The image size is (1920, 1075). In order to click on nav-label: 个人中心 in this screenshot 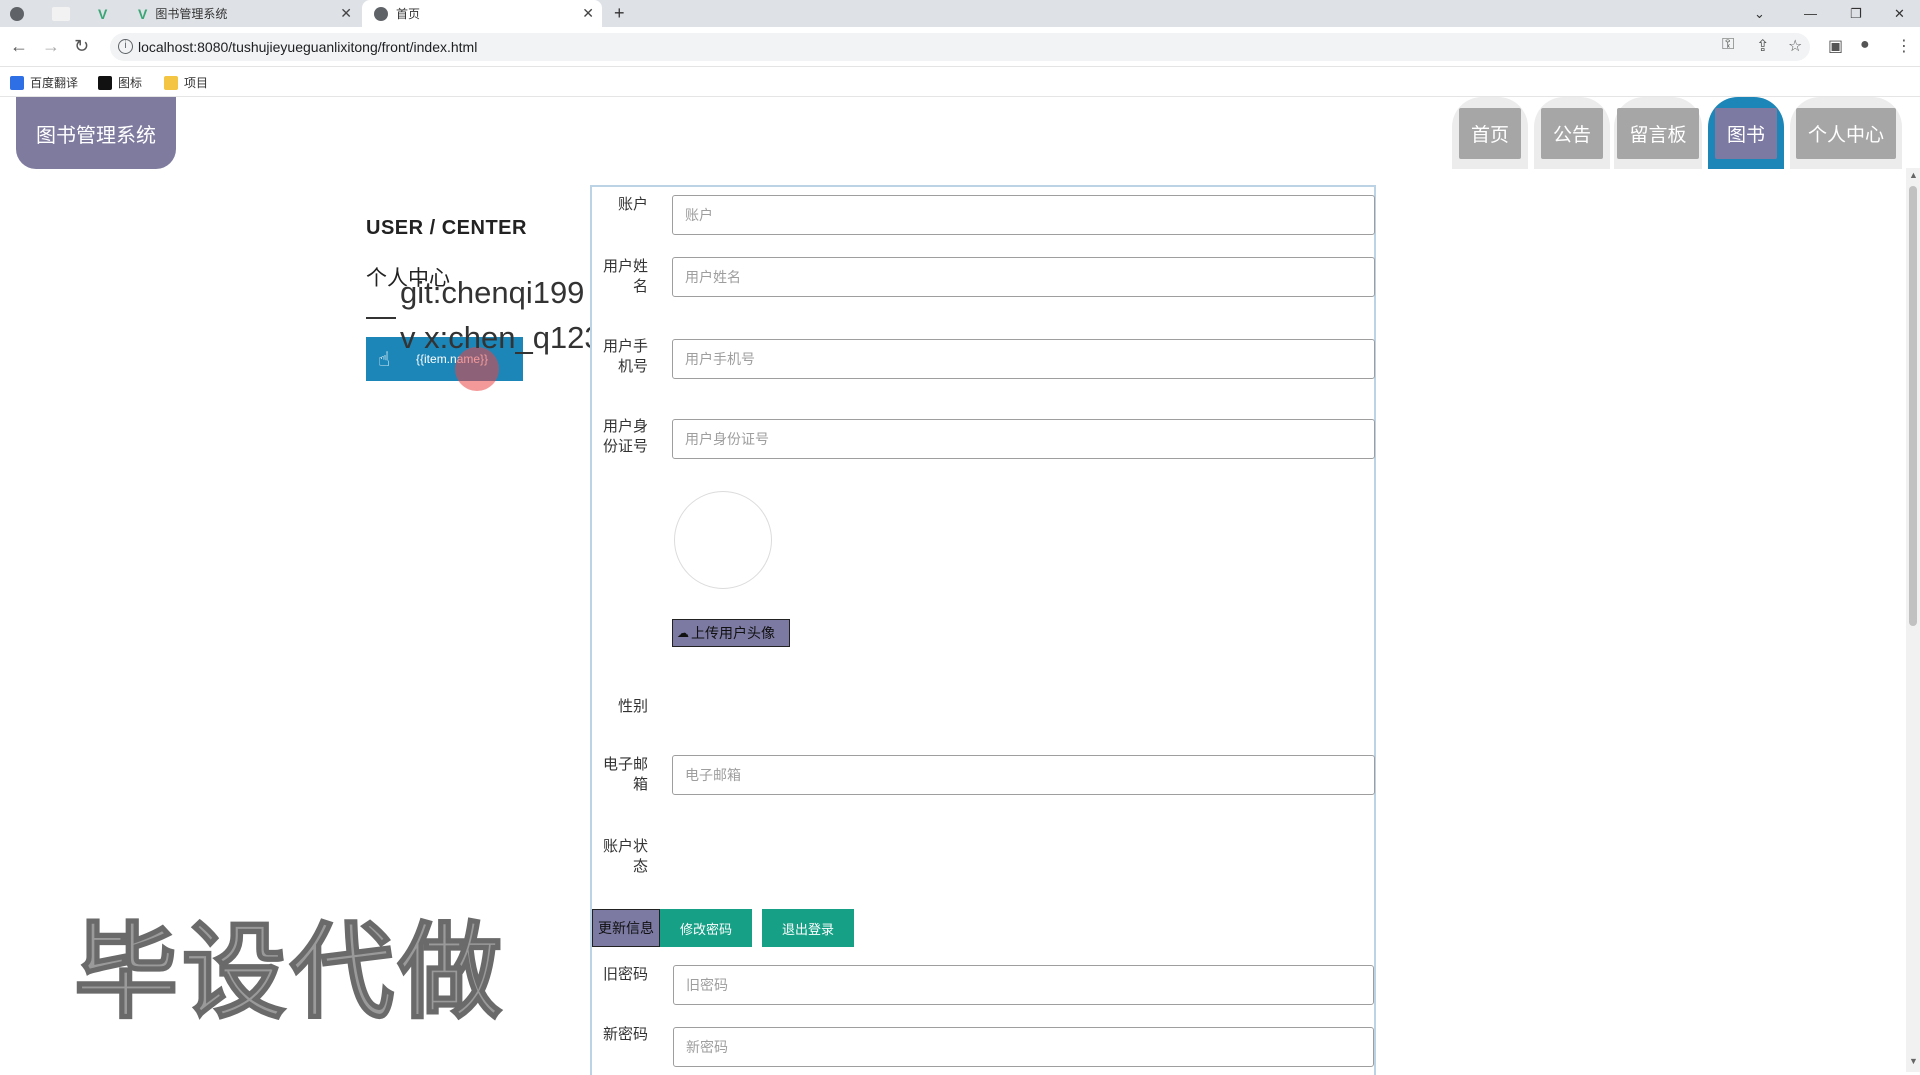, I will do `click(1845, 133)`.